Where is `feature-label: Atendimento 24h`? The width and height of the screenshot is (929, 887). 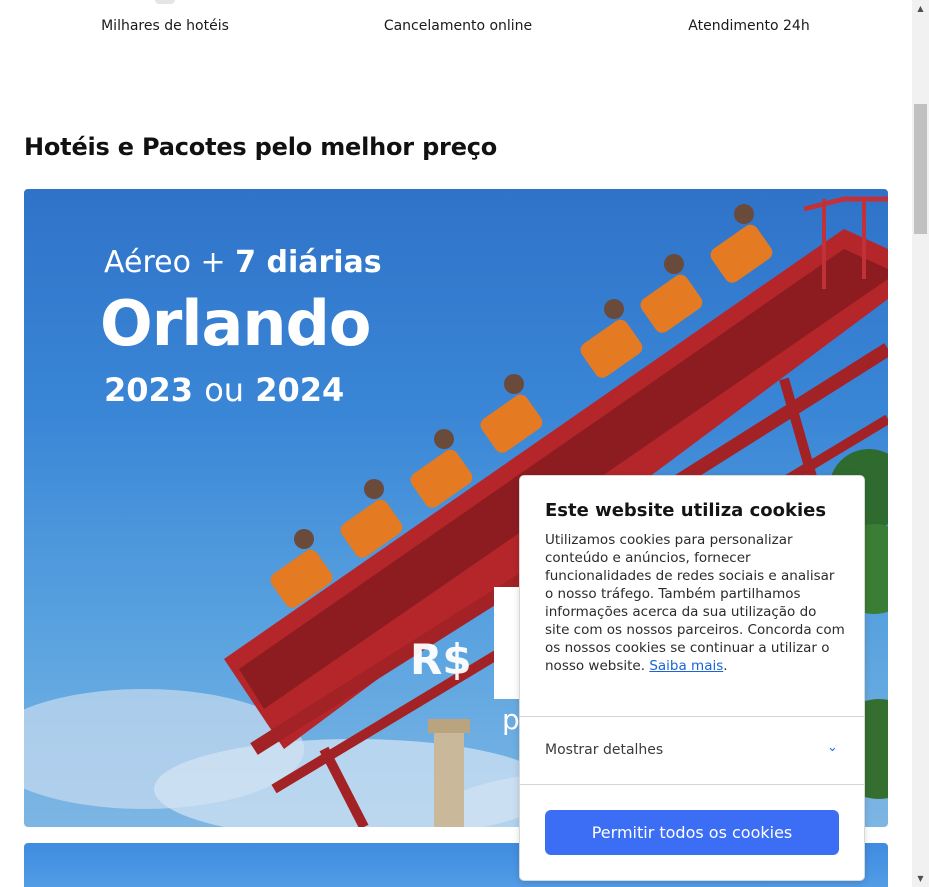 feature-label: Atendimento 24h is located at coordinates (749, 26).